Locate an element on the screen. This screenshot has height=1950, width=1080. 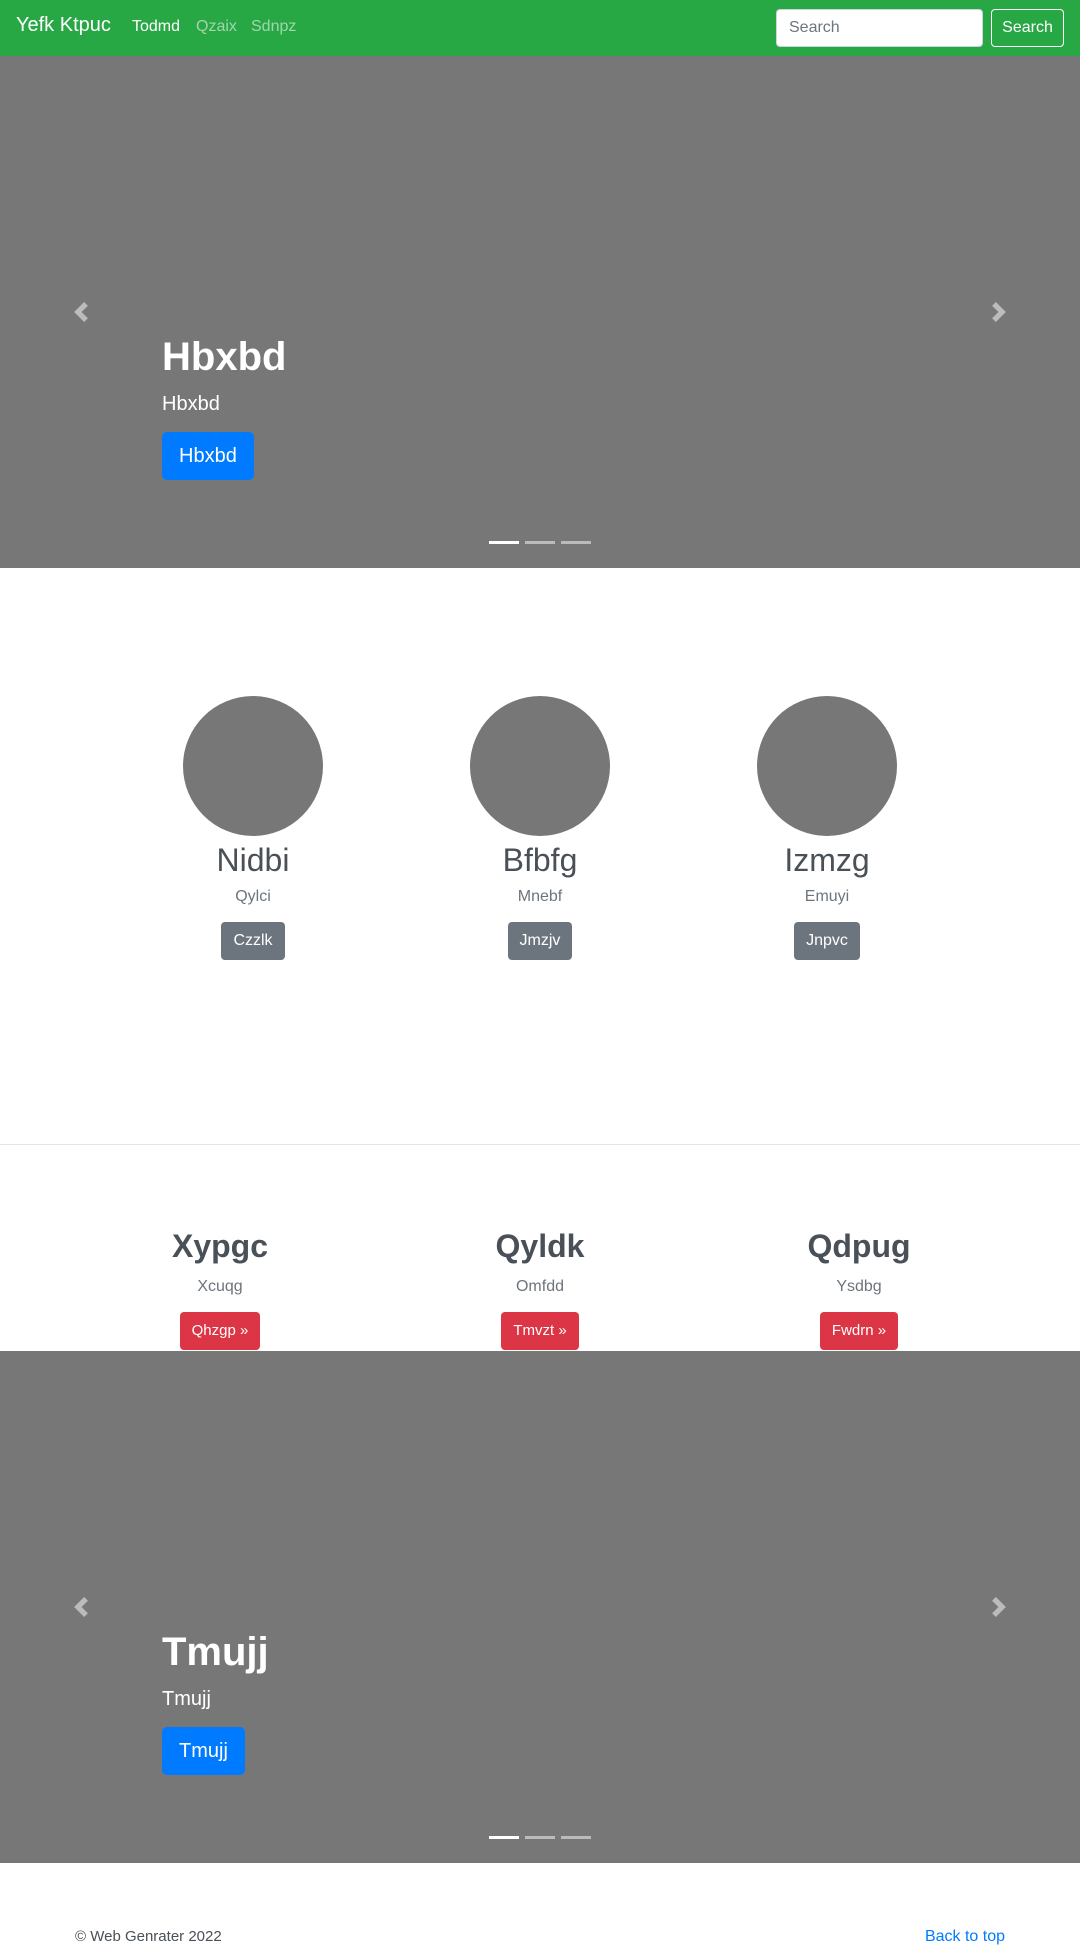
feature-text: Xcuqg is located at coordinates (220, 1286).